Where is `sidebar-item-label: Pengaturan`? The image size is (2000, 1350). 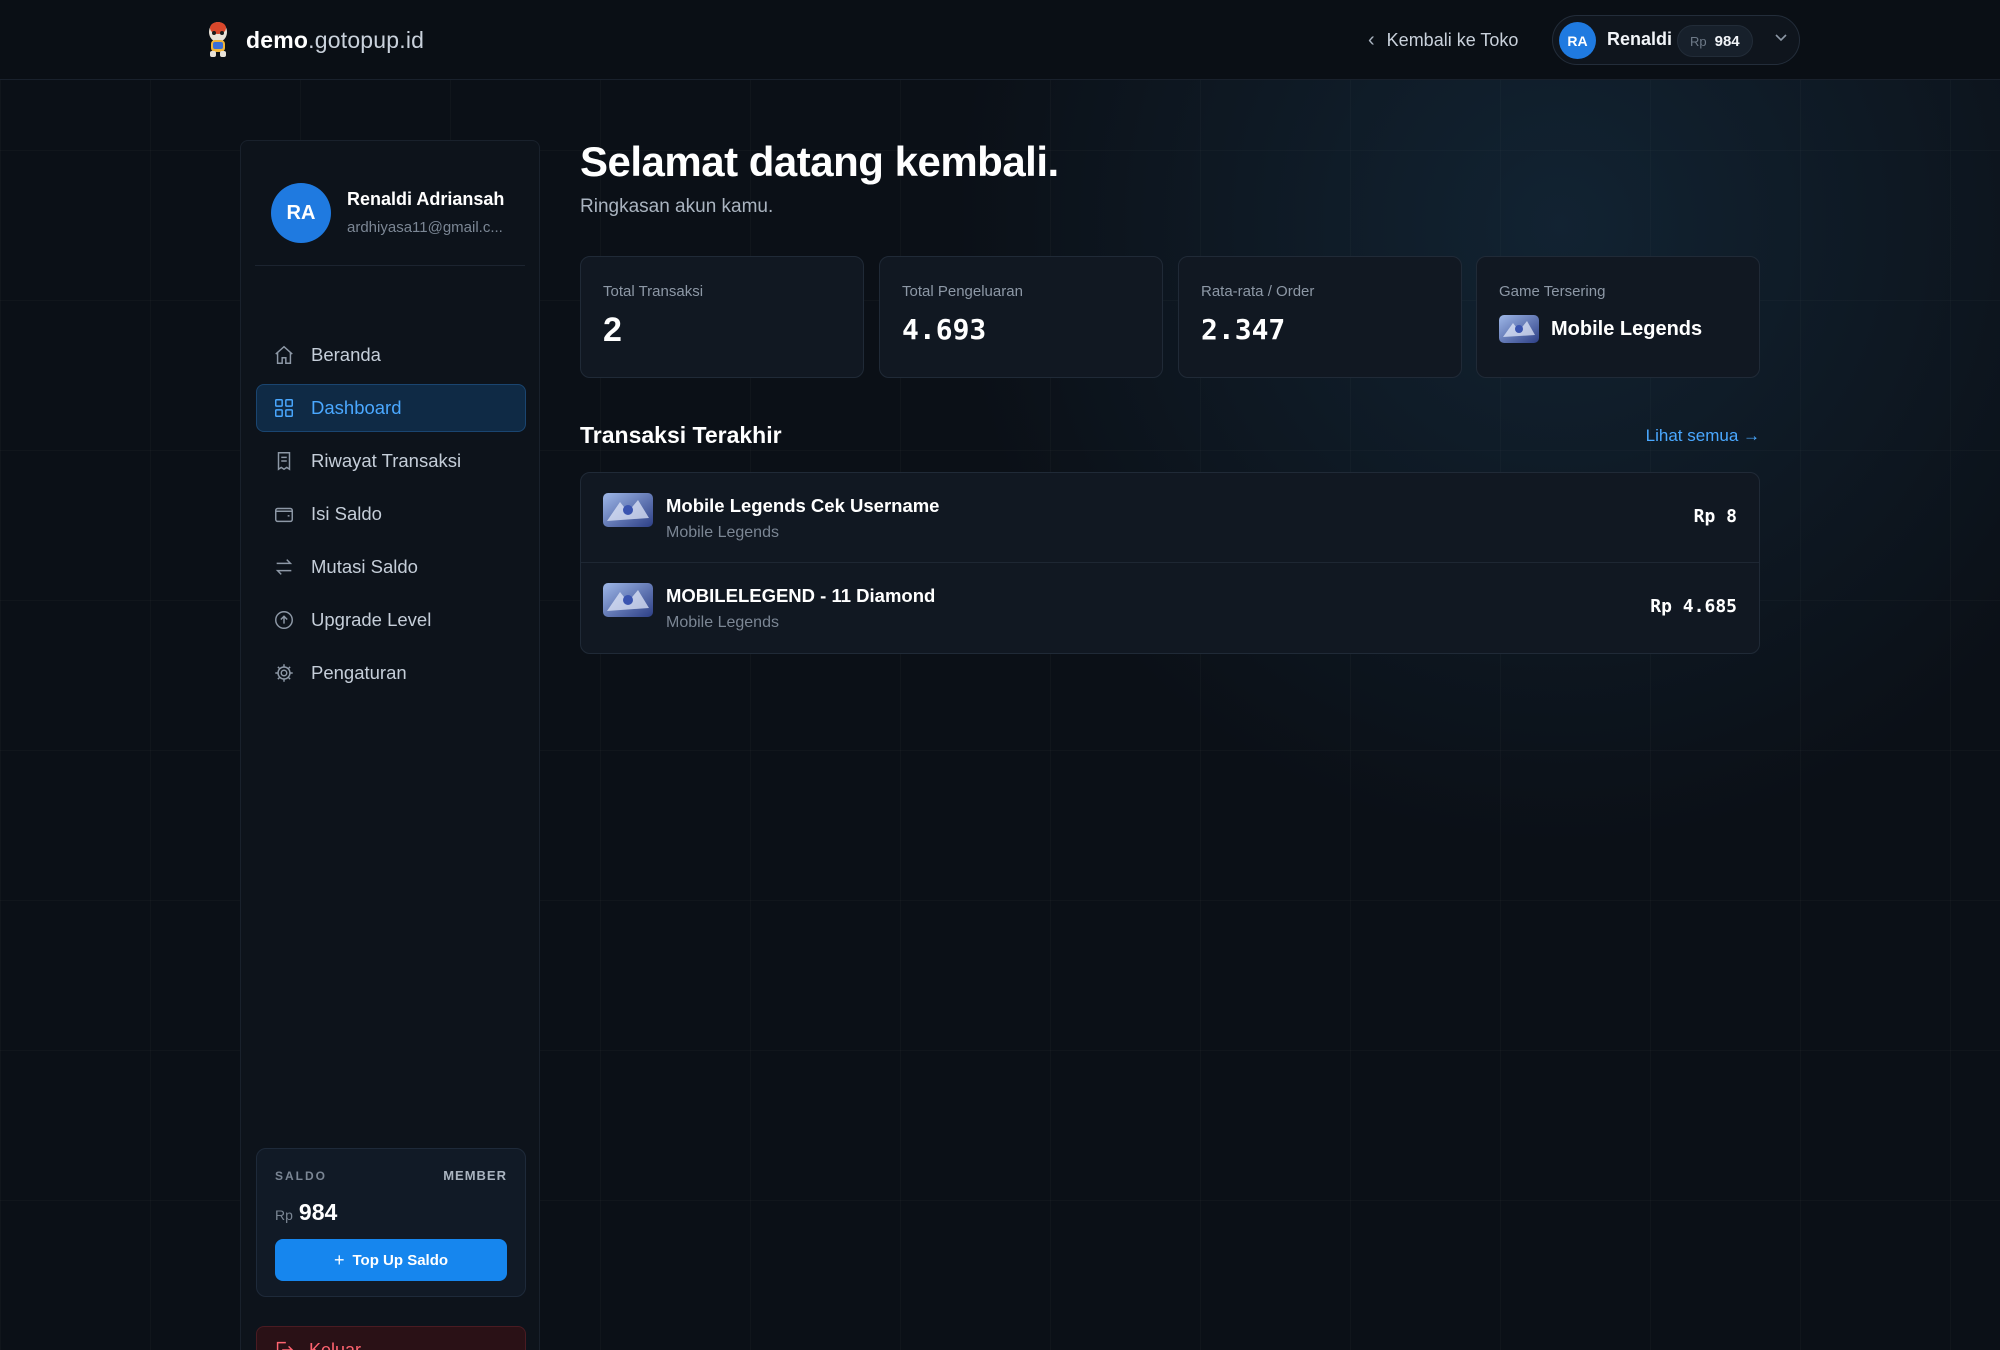
sidebar-item-label: Pengaturan is located at coordinates (359, 672).